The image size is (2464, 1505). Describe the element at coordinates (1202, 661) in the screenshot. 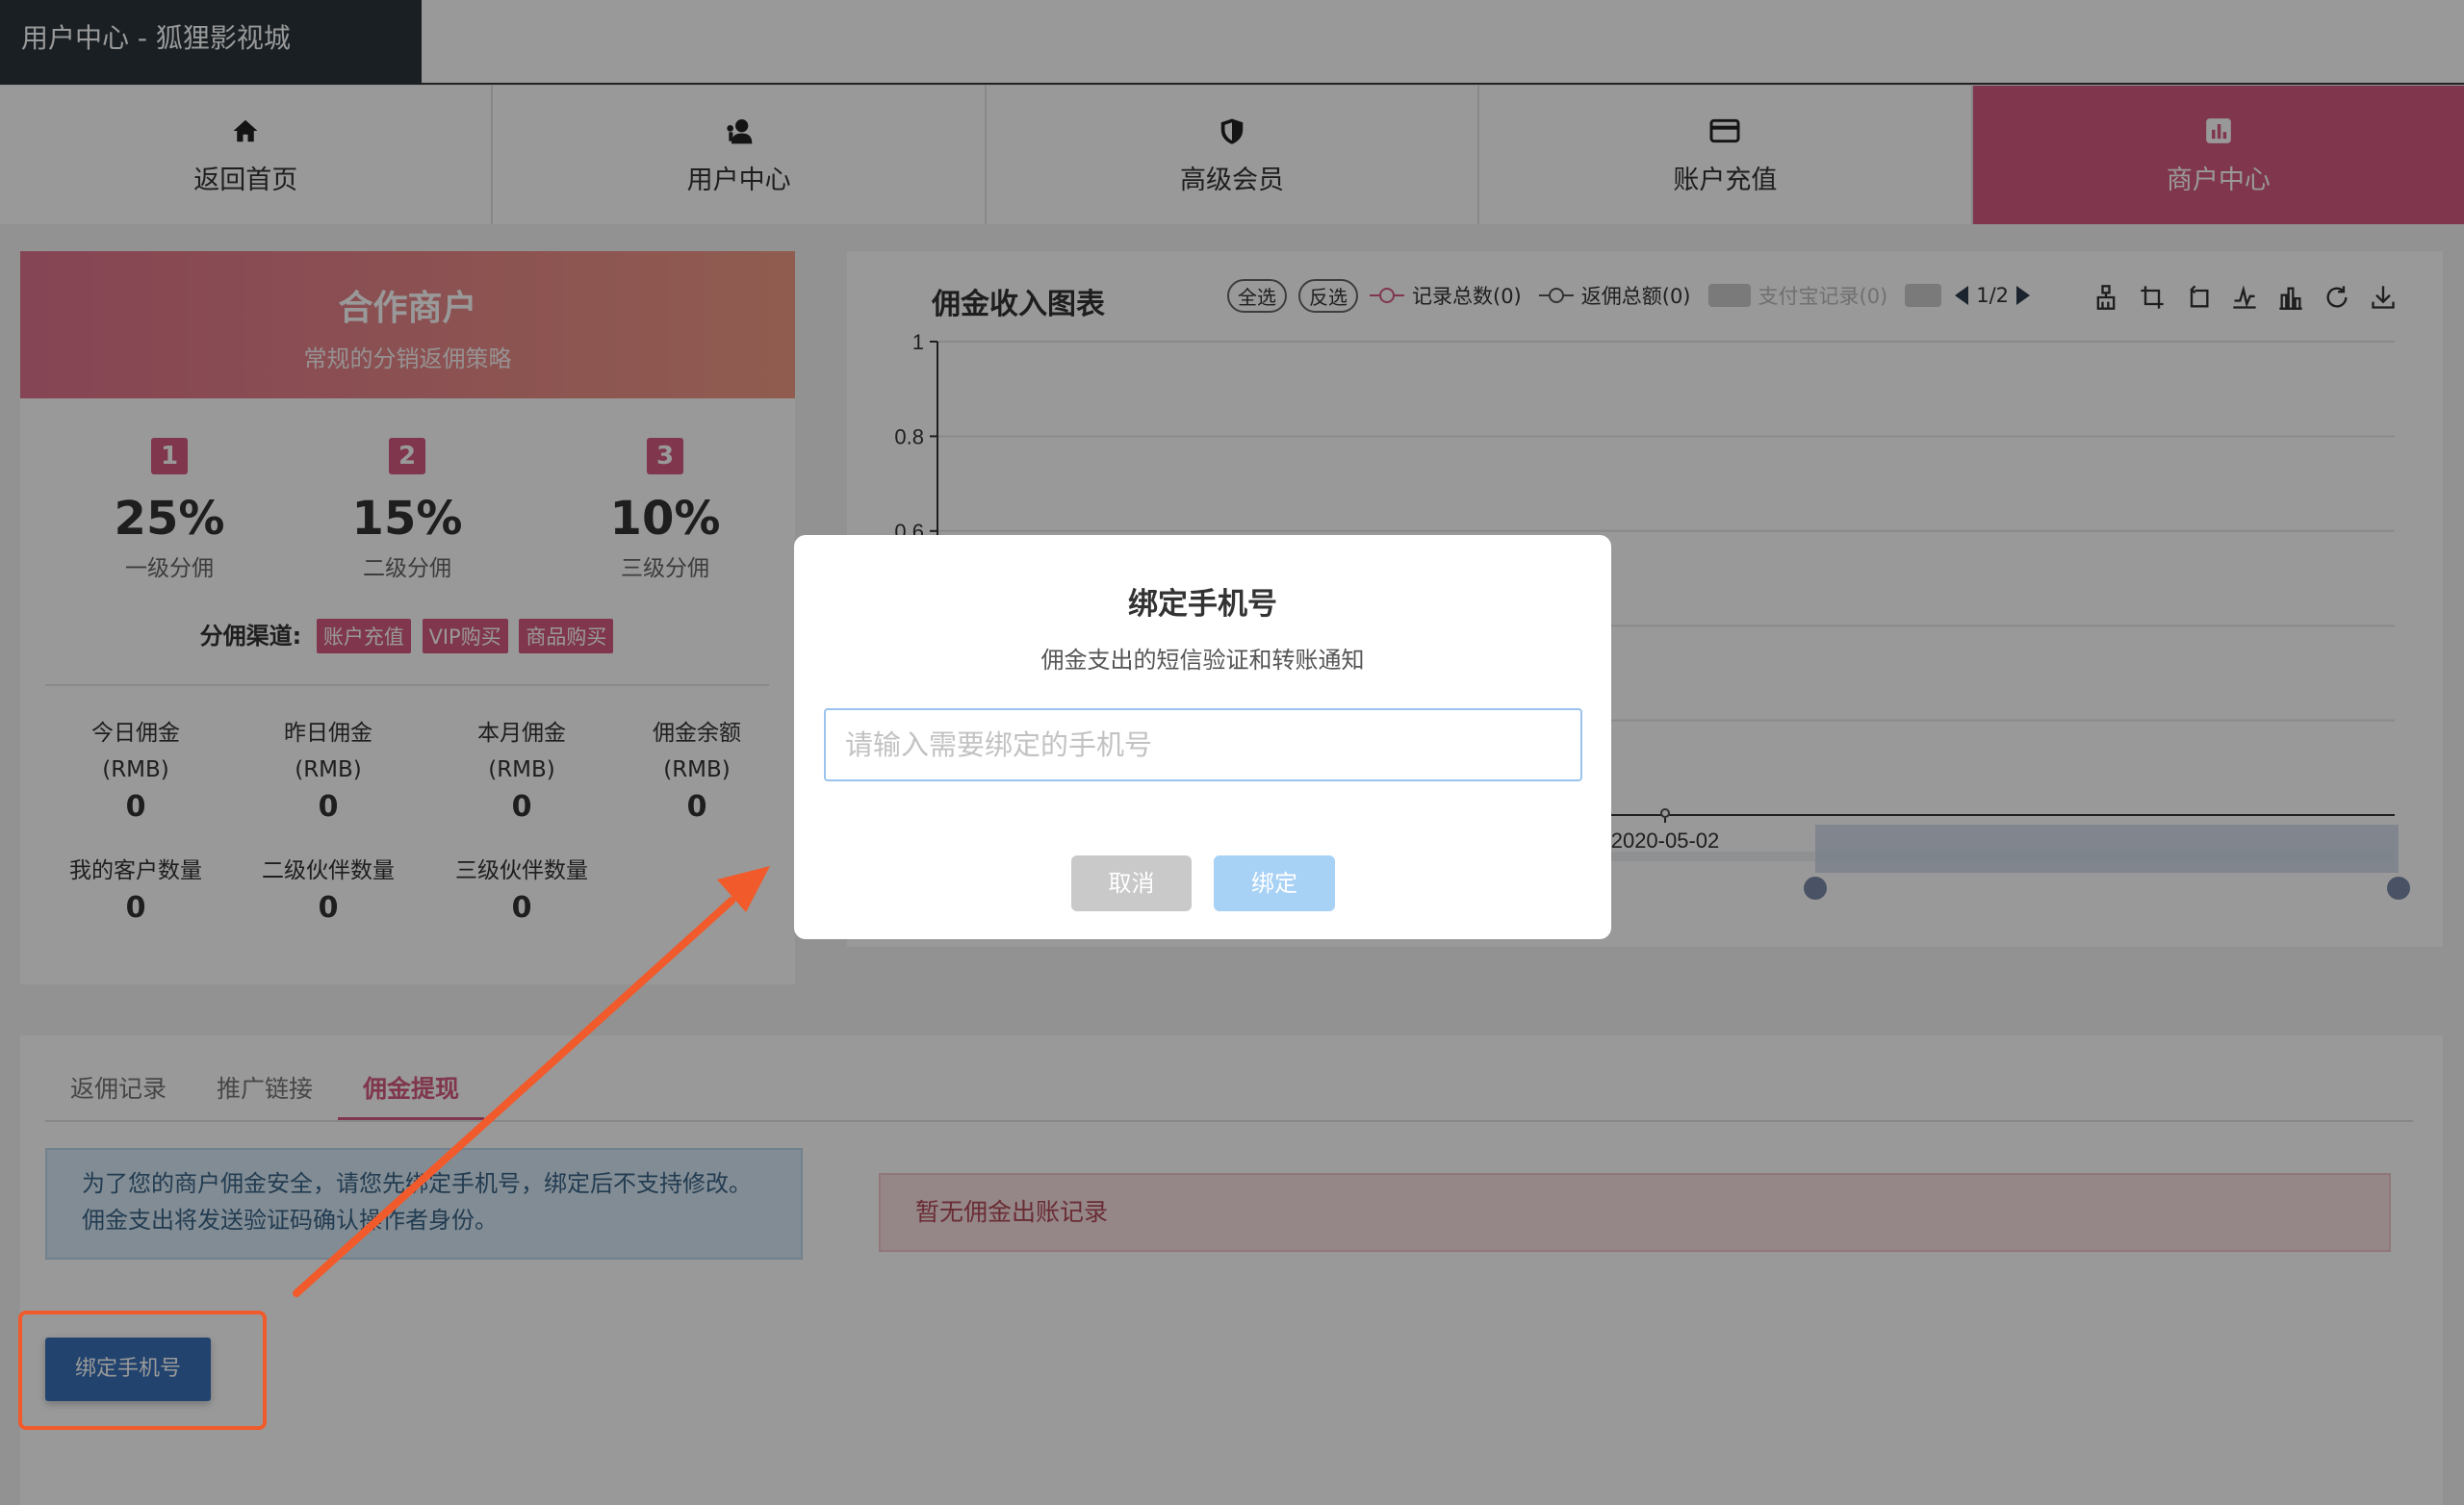

I see `dialog-subtitle: 佣金支出的短信验证和转账通知` at that location.